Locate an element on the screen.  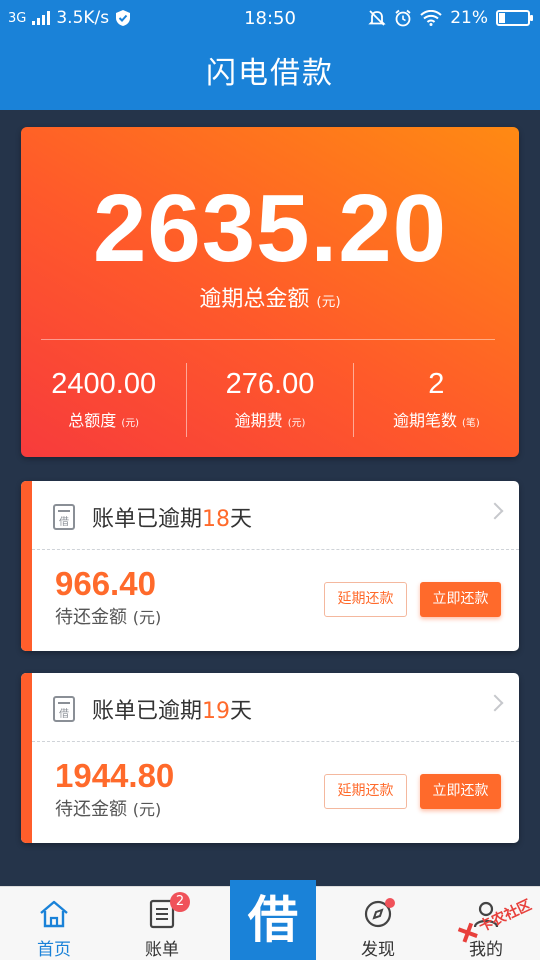
stat-label: 总额度 is located at coordinates (92, 420).